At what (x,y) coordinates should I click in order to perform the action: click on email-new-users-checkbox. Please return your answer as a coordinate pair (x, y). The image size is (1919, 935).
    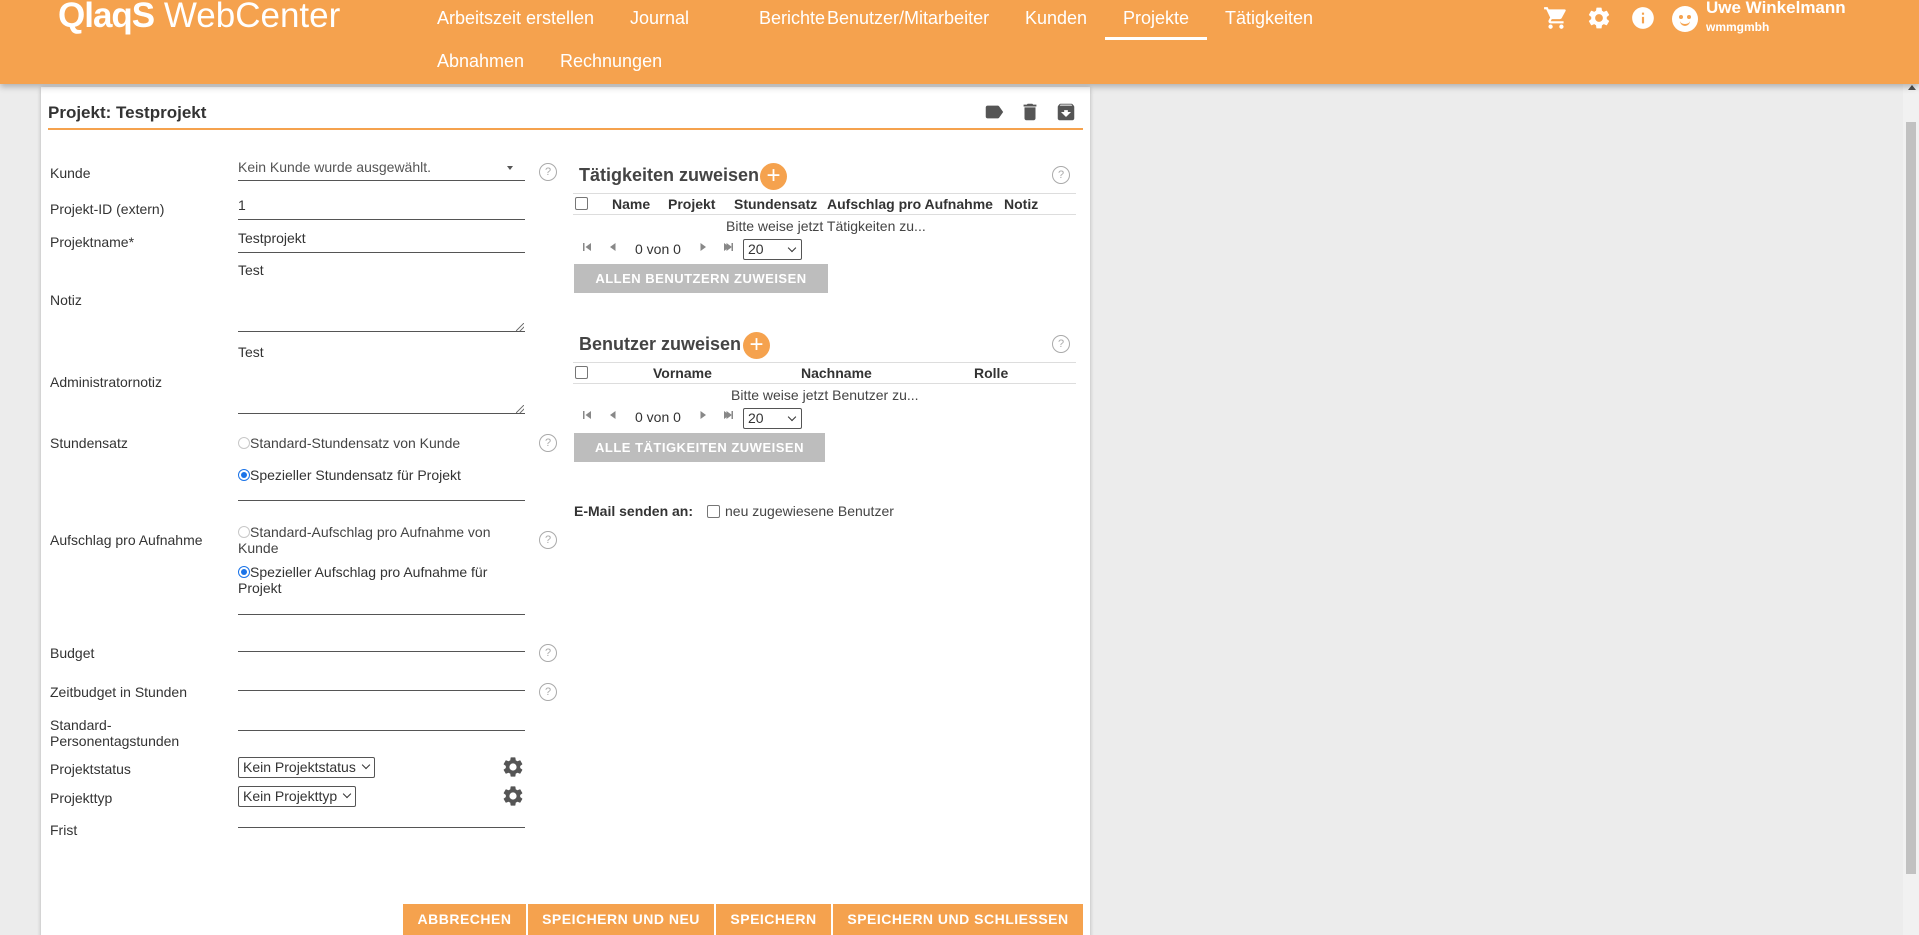
    Looking at the image, I should click on (713, 511).